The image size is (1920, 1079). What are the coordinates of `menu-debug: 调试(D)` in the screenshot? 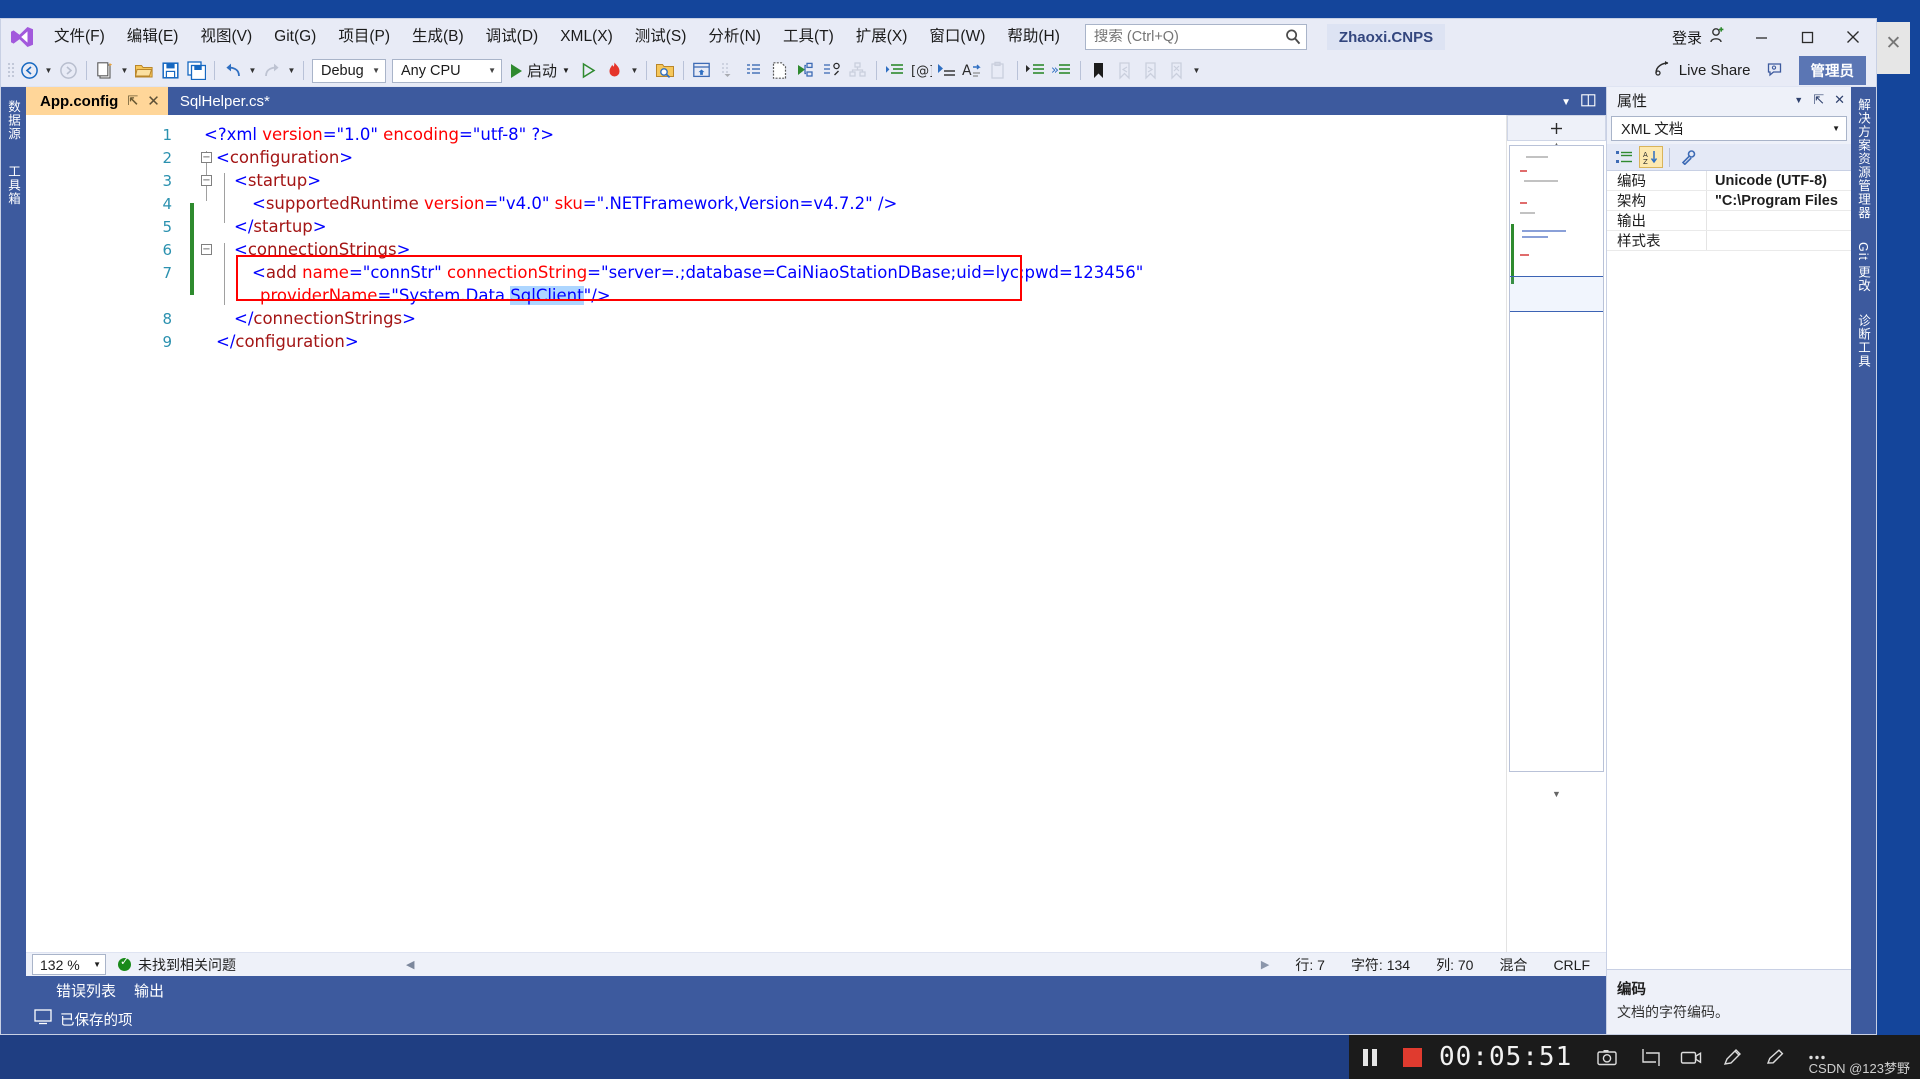 It's located at (512, 36).